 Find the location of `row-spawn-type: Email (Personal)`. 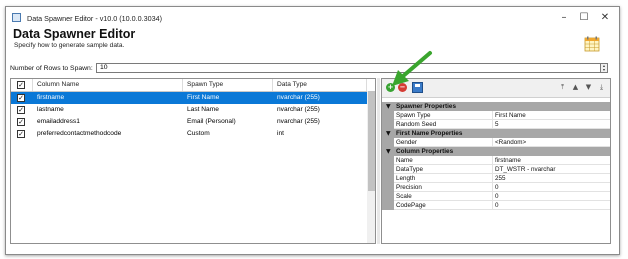

row-spawn-type: Email (Personal) is located at coordinates (211, 121).